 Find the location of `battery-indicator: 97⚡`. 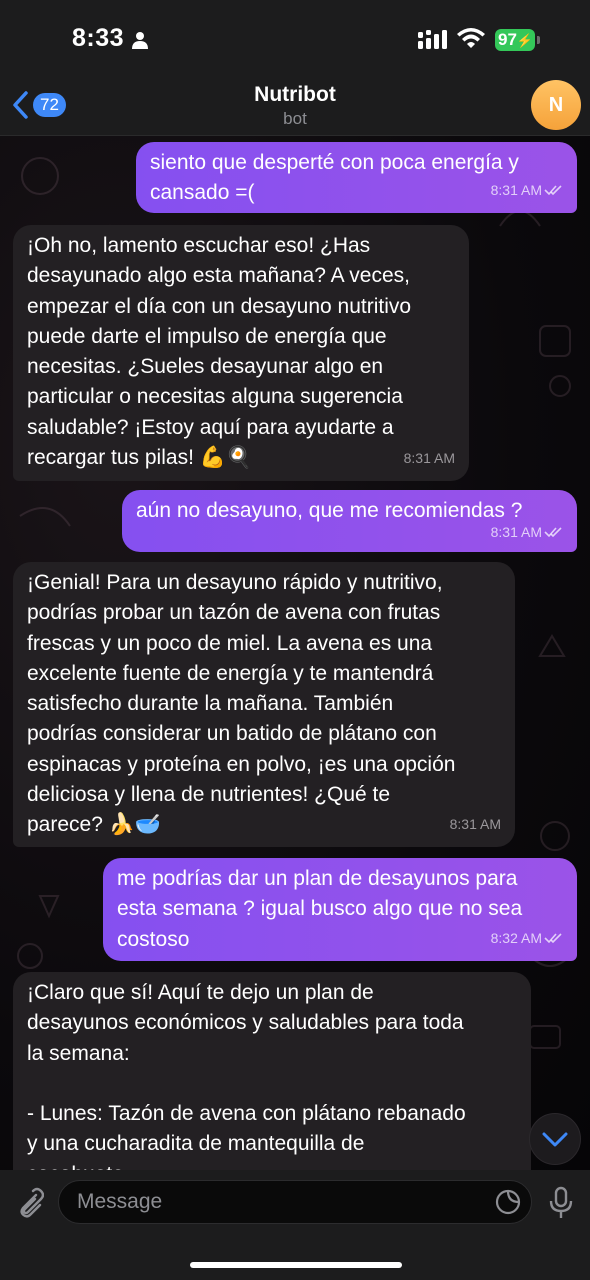

battery-indicator: 97⚡ is located at coordinates (515, 40).